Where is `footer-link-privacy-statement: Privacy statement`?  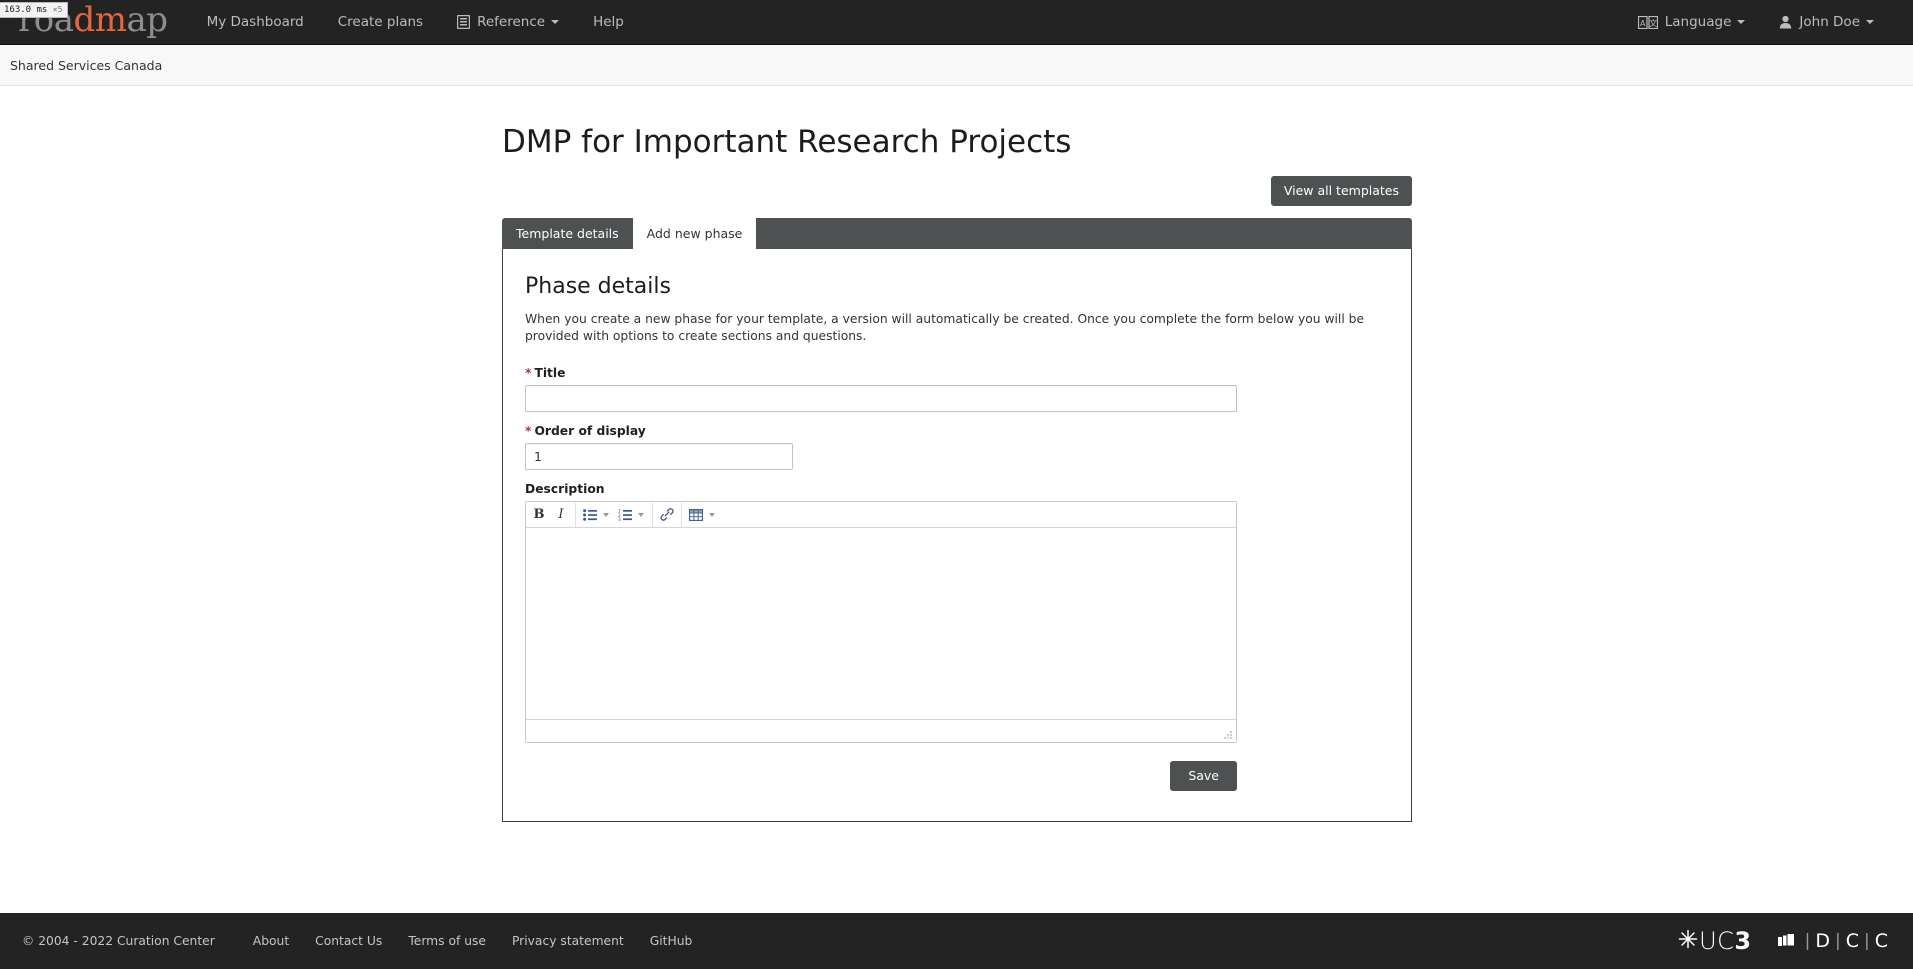
footer-link-privacy-statement: Privacy statement is located at coordinates (568, 941).